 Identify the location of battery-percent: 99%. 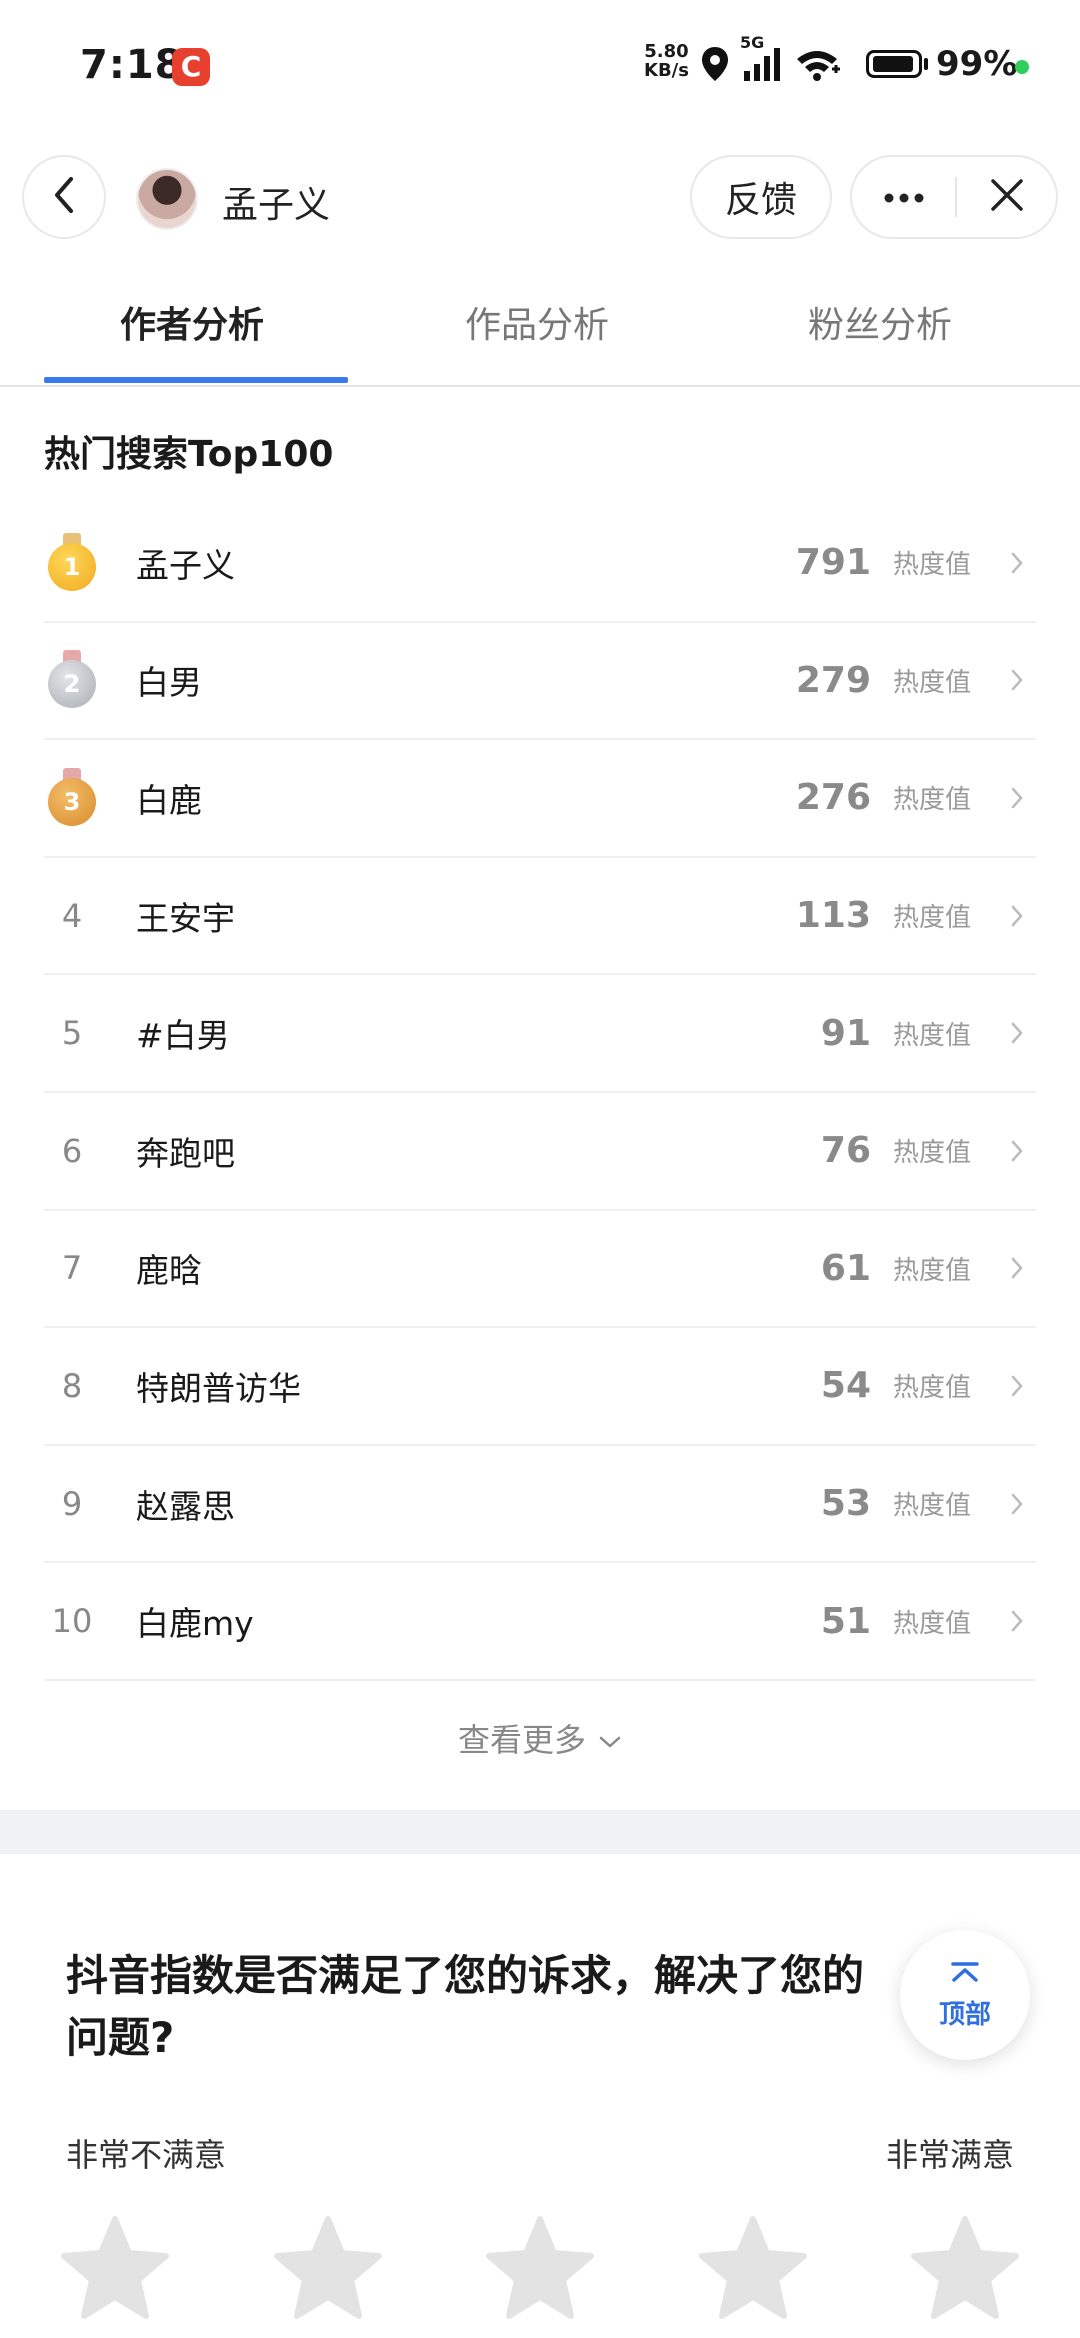
(977, 64).